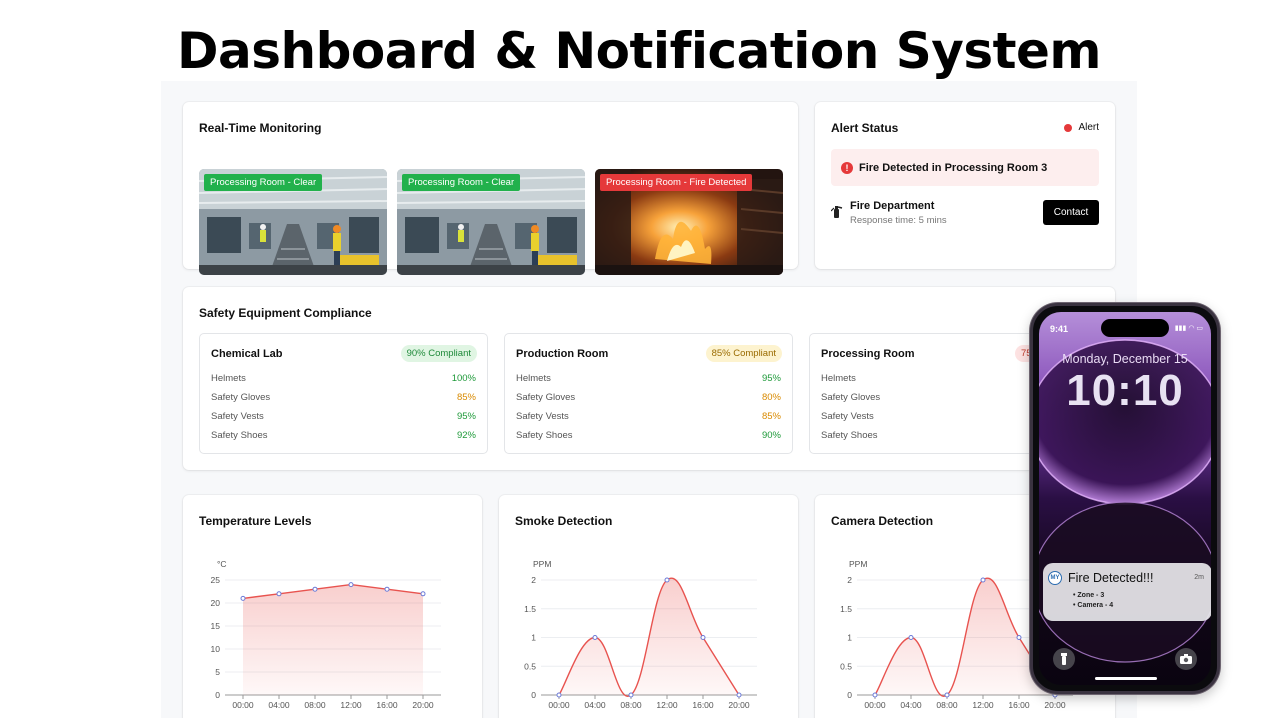  What do you see at coordinates (216, 649) in the screenshot?
I see `y-tick-label: 10` at bounding box center [216, 649].